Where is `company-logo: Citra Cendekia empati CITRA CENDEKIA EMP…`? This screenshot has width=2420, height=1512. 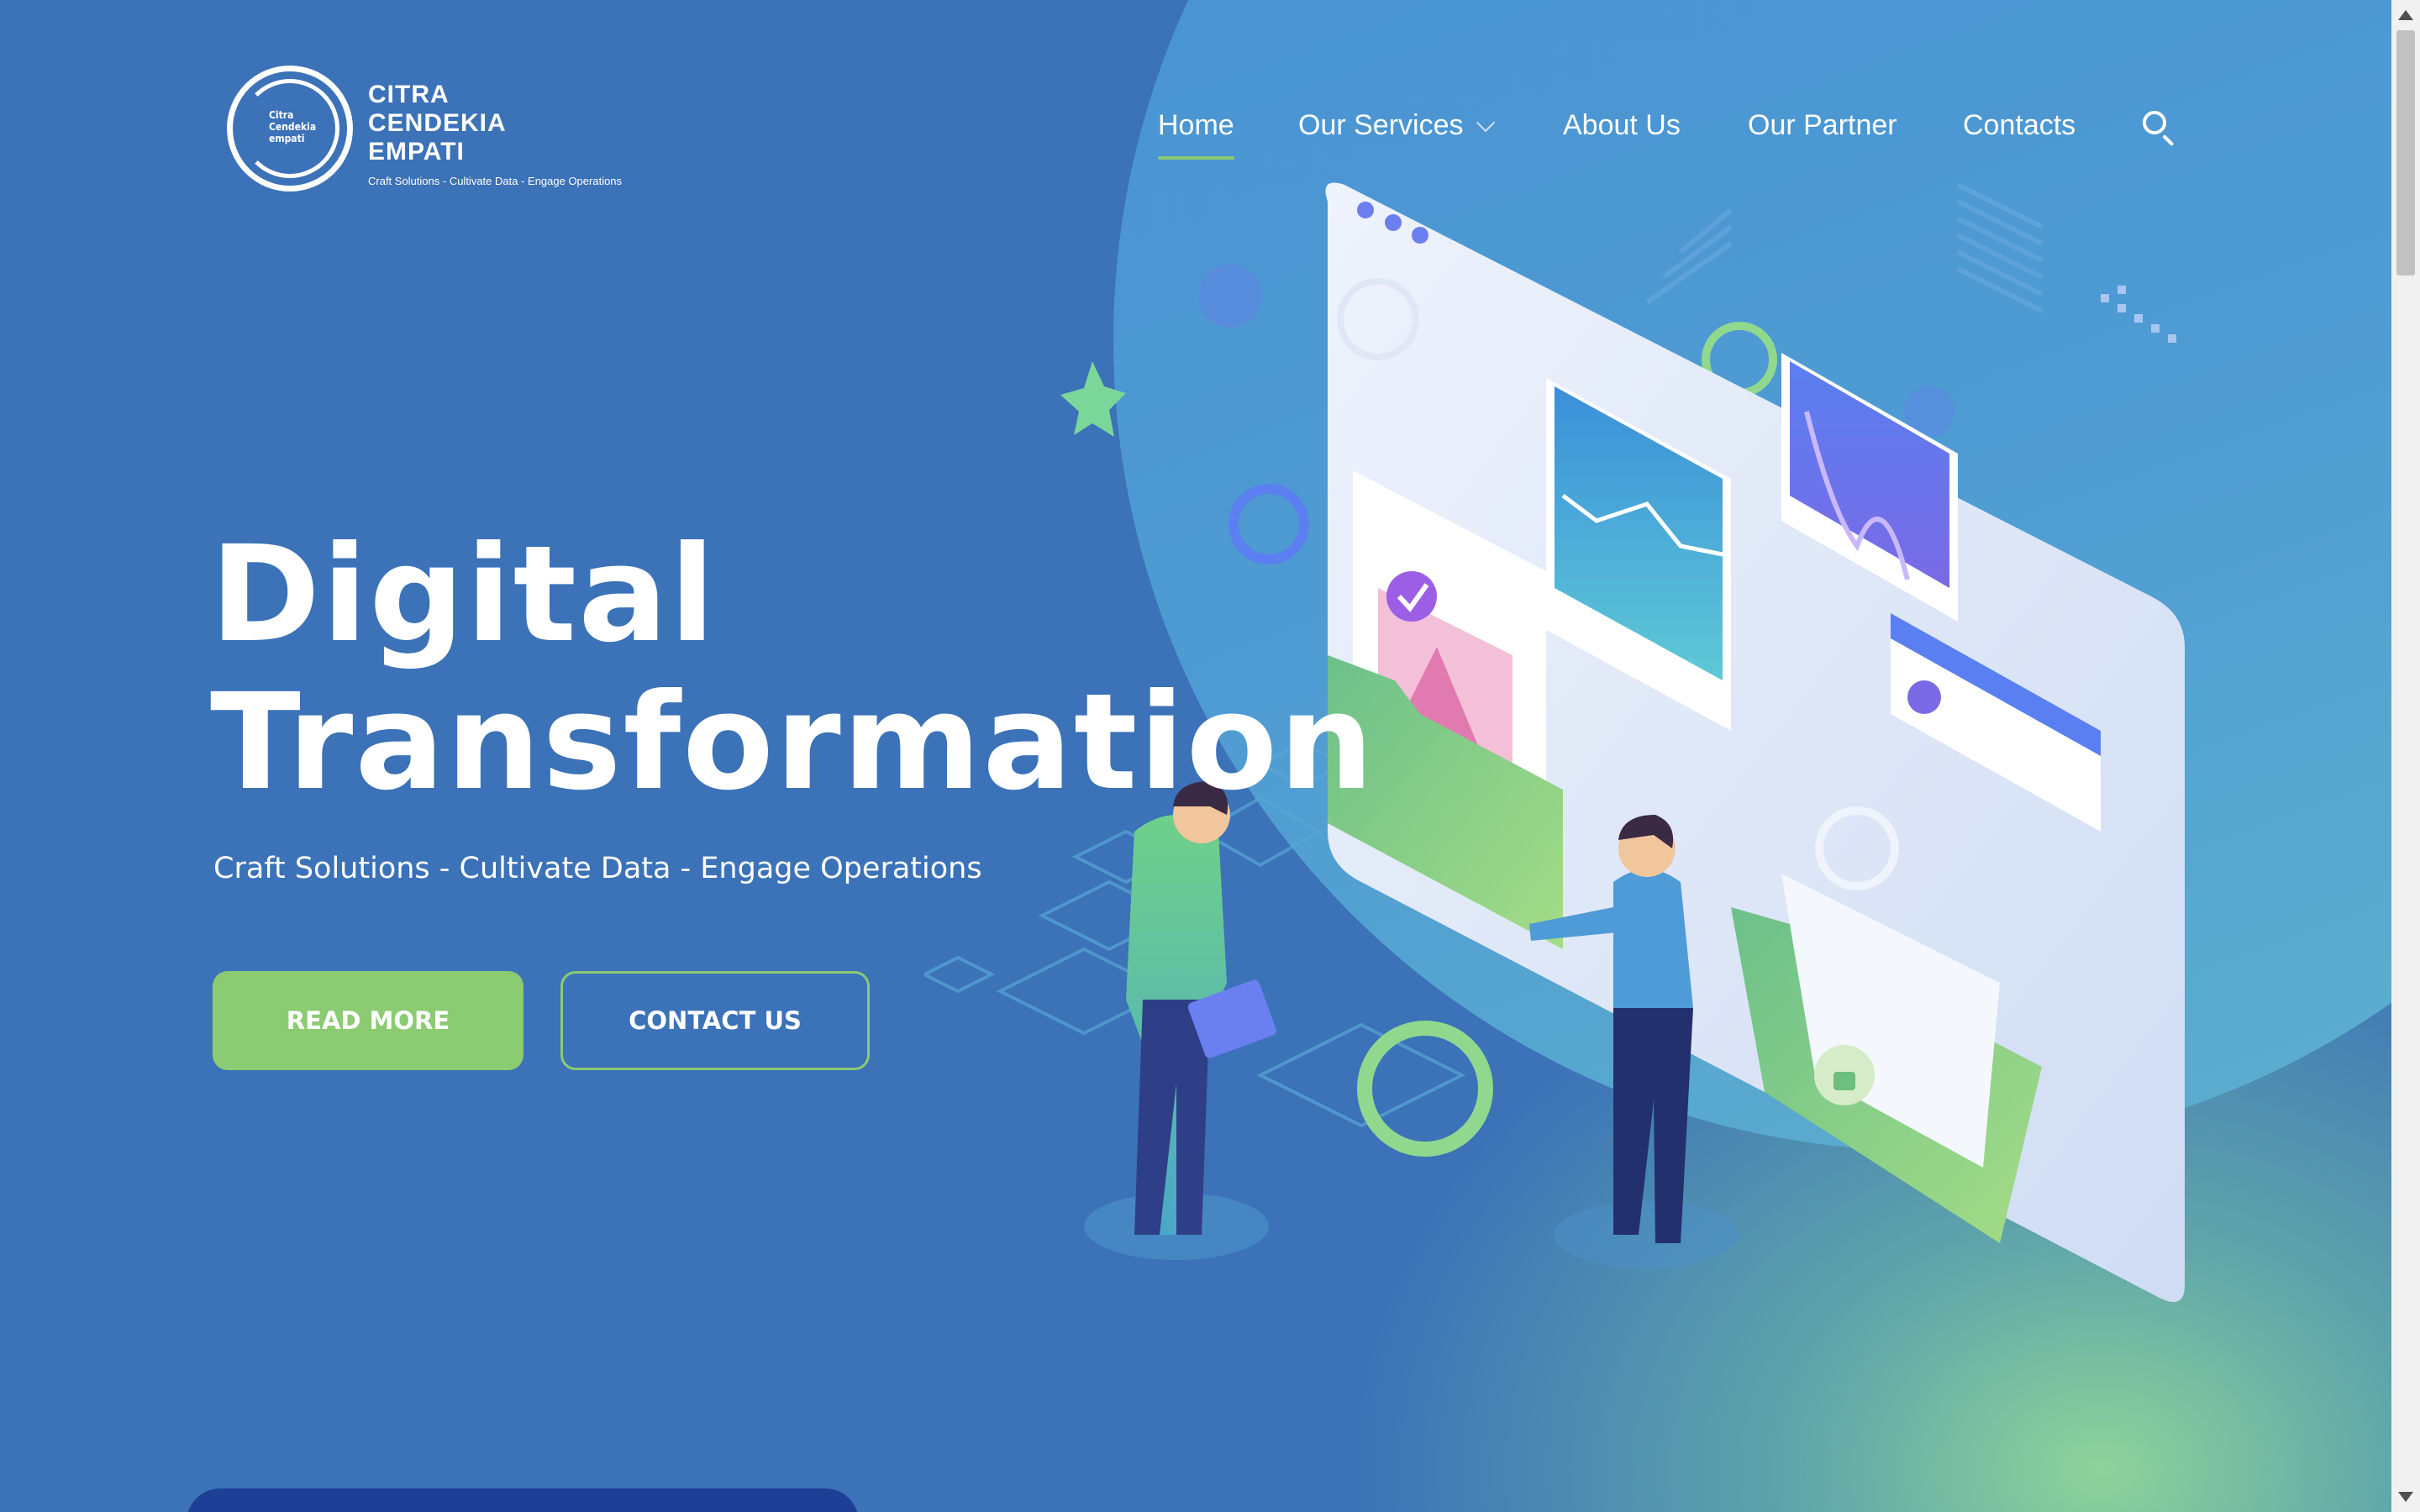 company-logo: Citra Cendekia empati CITRA CENDEKIA EMP… is located at coordinates (428, 133).